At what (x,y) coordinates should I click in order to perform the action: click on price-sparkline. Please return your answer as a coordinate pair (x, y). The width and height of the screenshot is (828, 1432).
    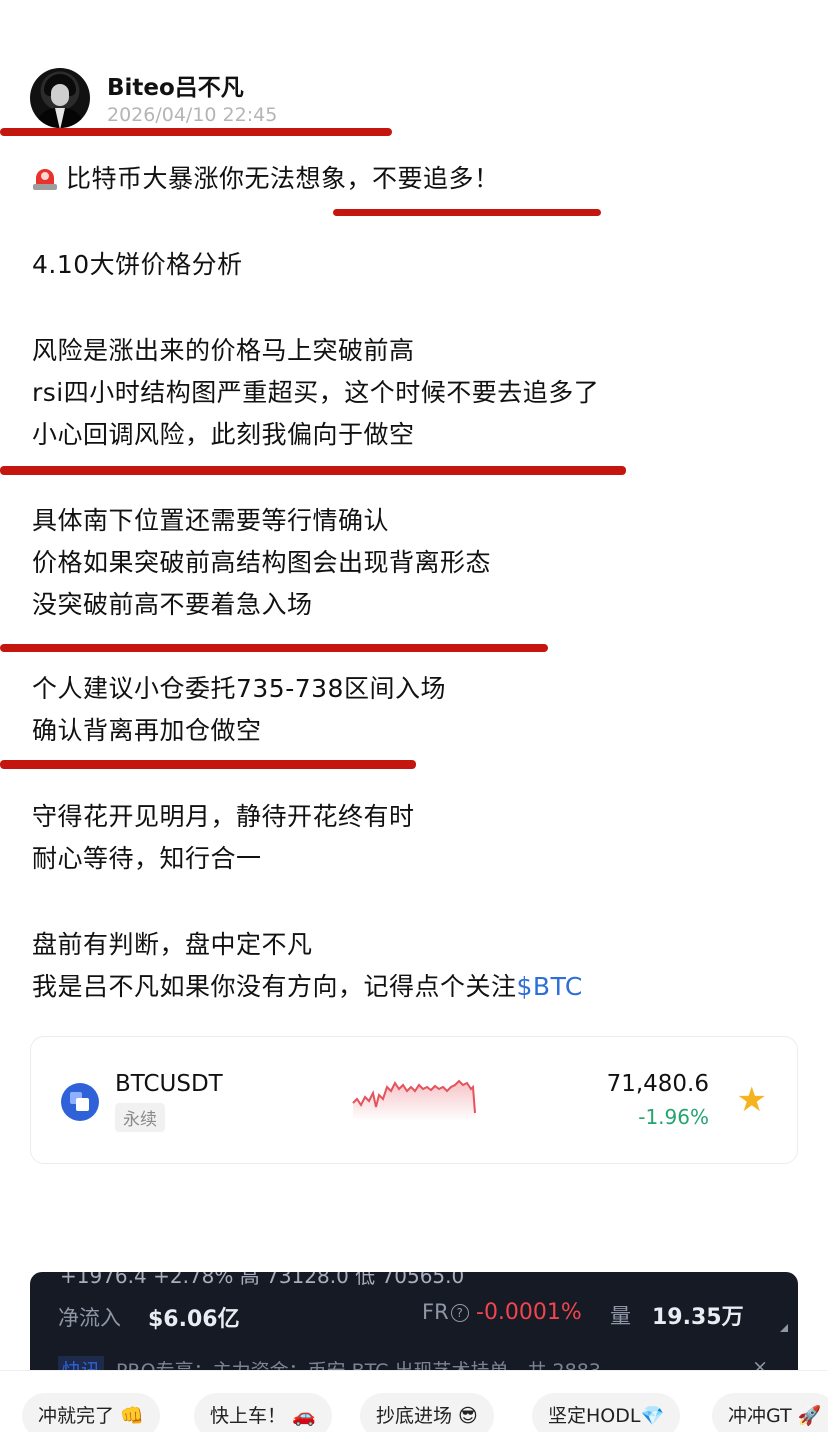
    Looking at the image, I should click on (414, 1100).